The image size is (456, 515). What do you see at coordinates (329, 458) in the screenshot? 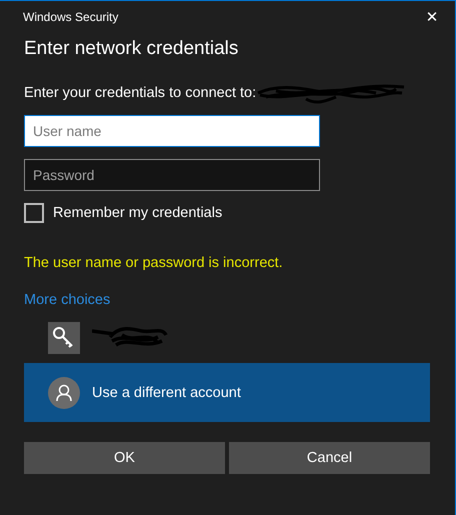
I see `dialog-button: Cancel` at bounding box center [329, 458].